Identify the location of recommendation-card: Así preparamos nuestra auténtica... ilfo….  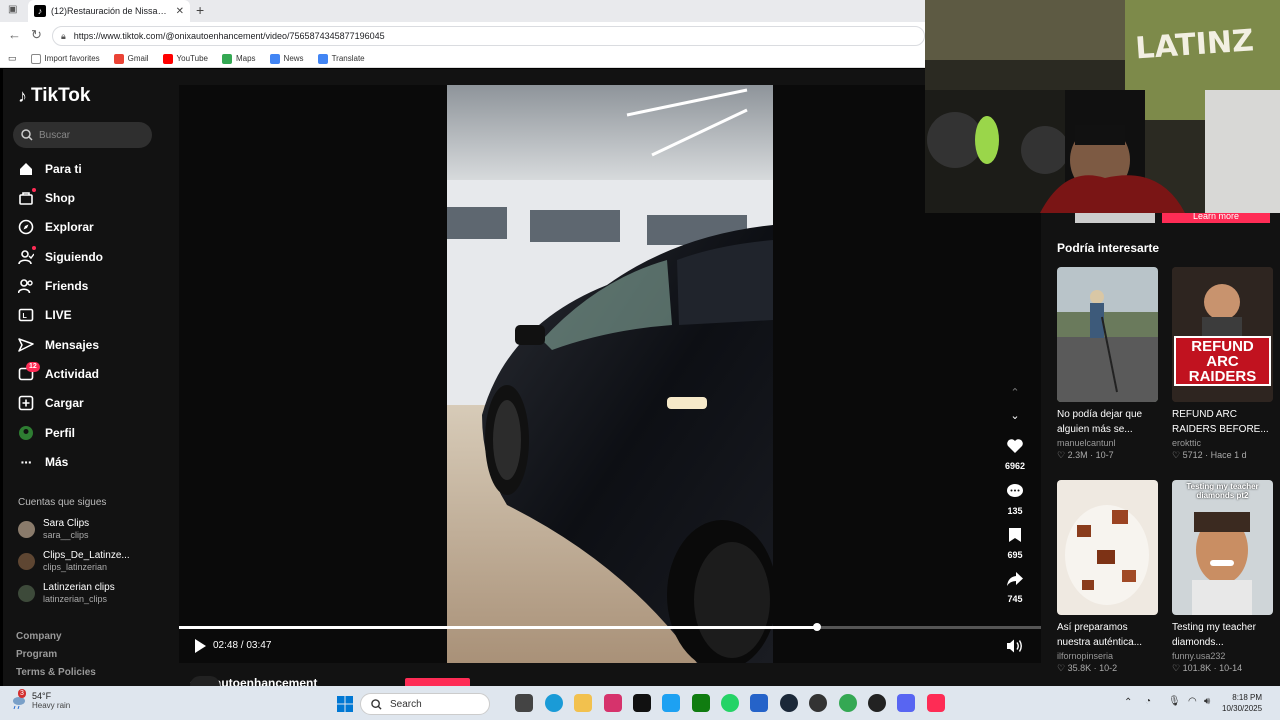
(1107, 577).